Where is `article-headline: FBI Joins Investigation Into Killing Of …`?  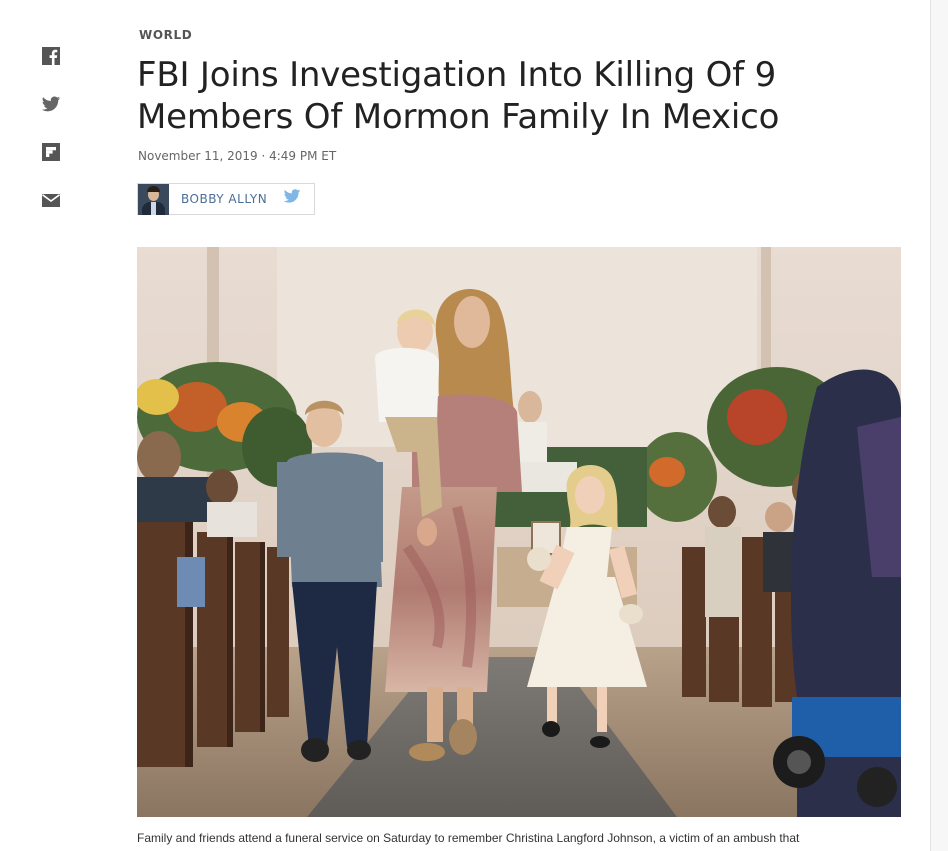
article-headline: FBI Joins Investigation Into Killing Of … is located at coordinates (458, 96).